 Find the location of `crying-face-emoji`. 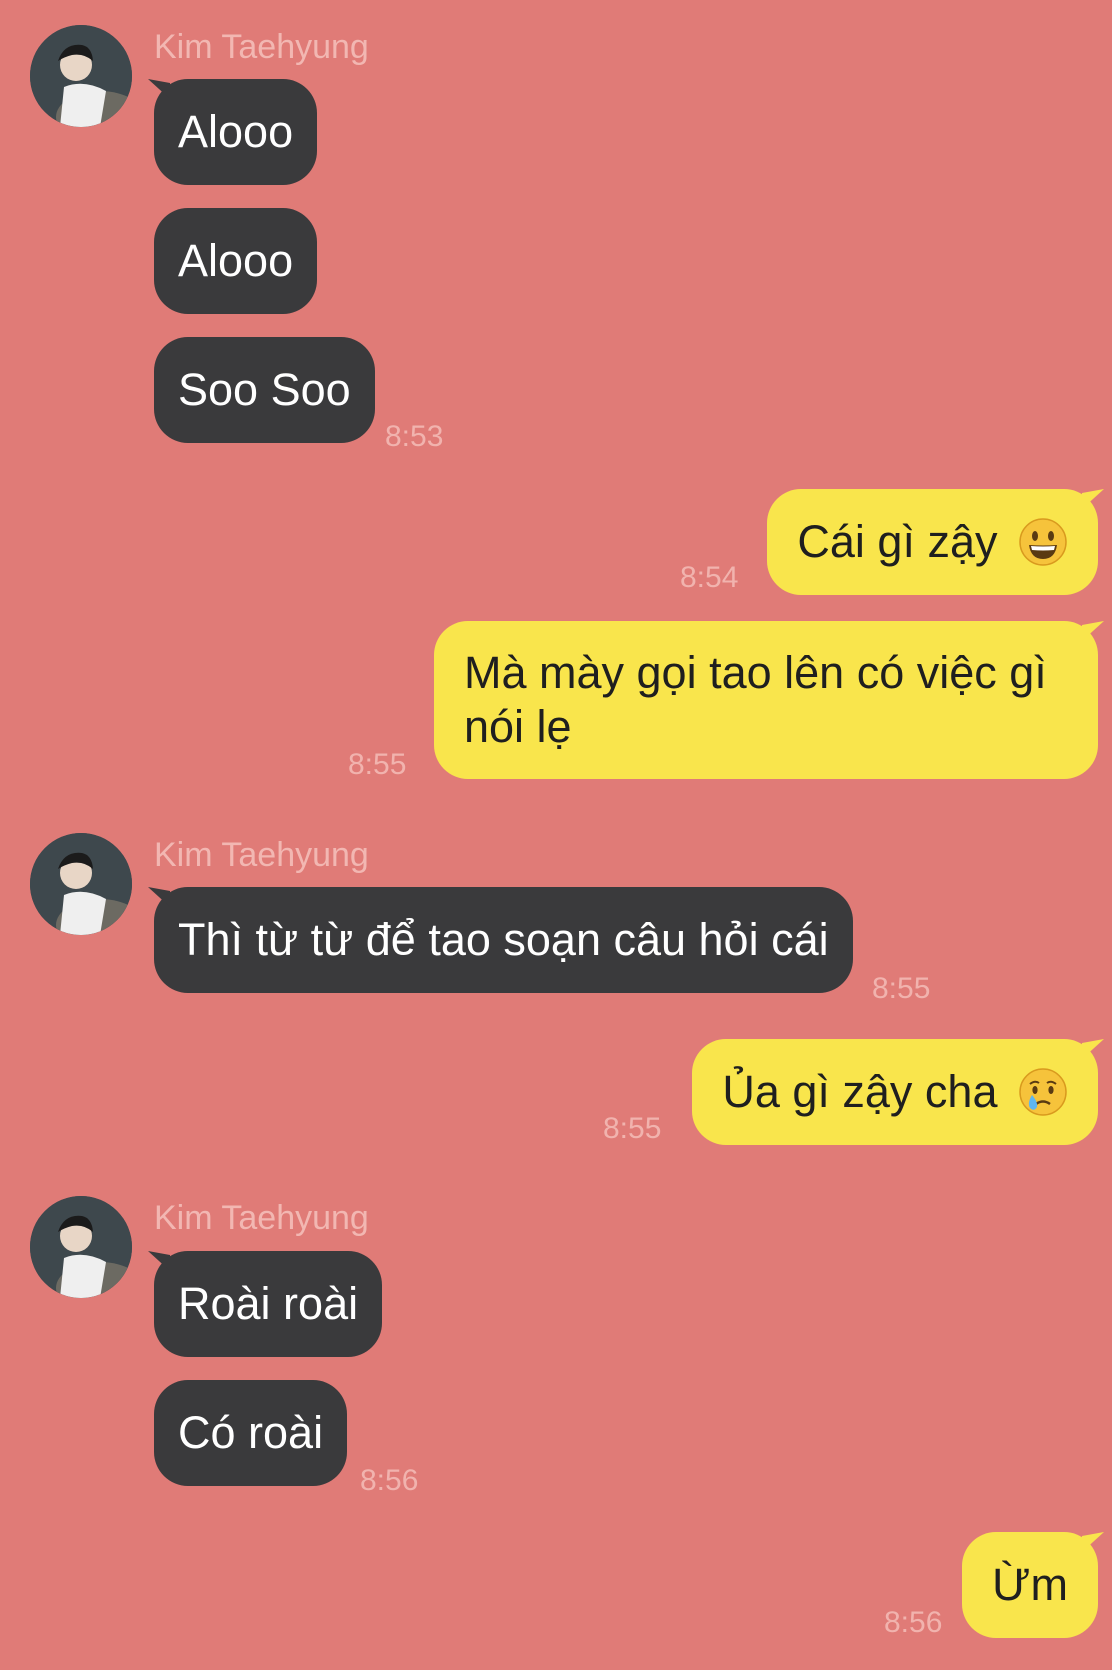

crying-face-emoji is located at coordinates (1043, 1092).